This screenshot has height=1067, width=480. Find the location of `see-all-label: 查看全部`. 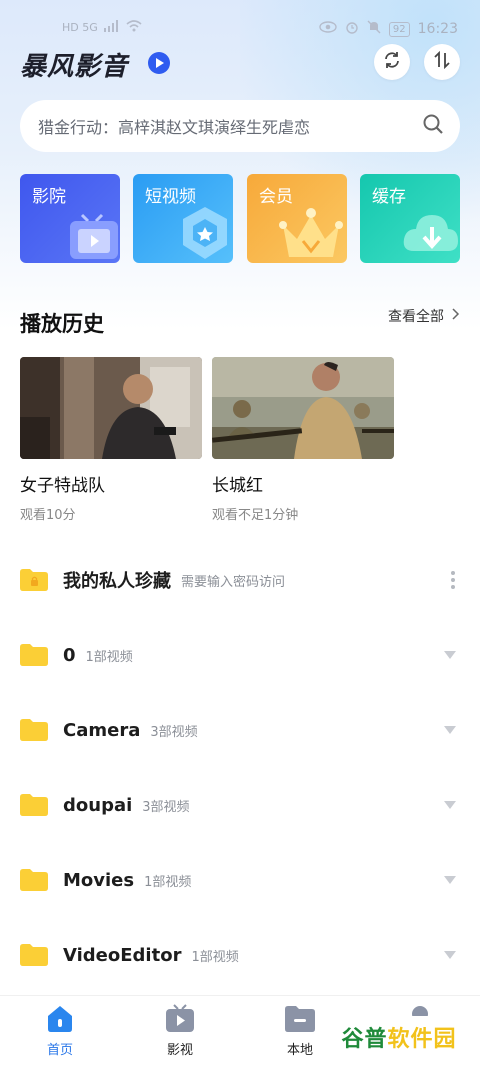

see-all-label: 查看全部 is located at coordinates (416, 317).